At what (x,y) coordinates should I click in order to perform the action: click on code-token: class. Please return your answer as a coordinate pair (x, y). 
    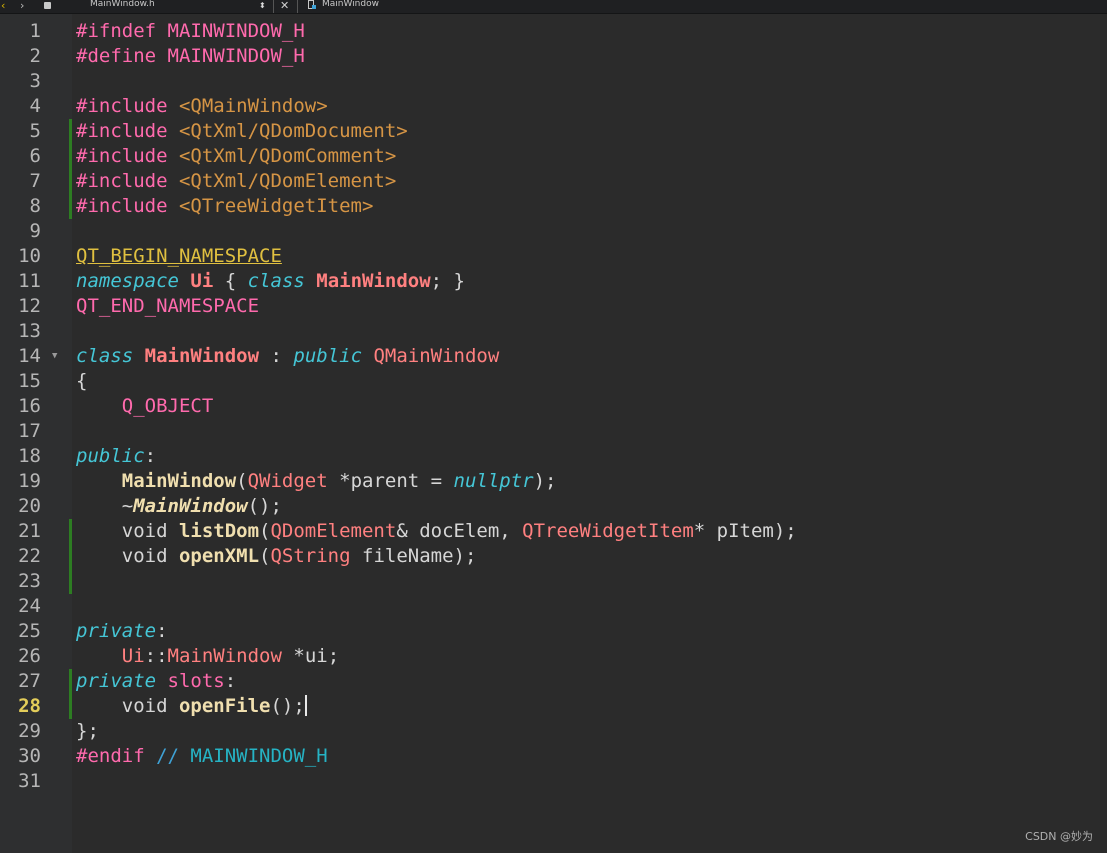
    Looking at the image, I should click on (105, 356).